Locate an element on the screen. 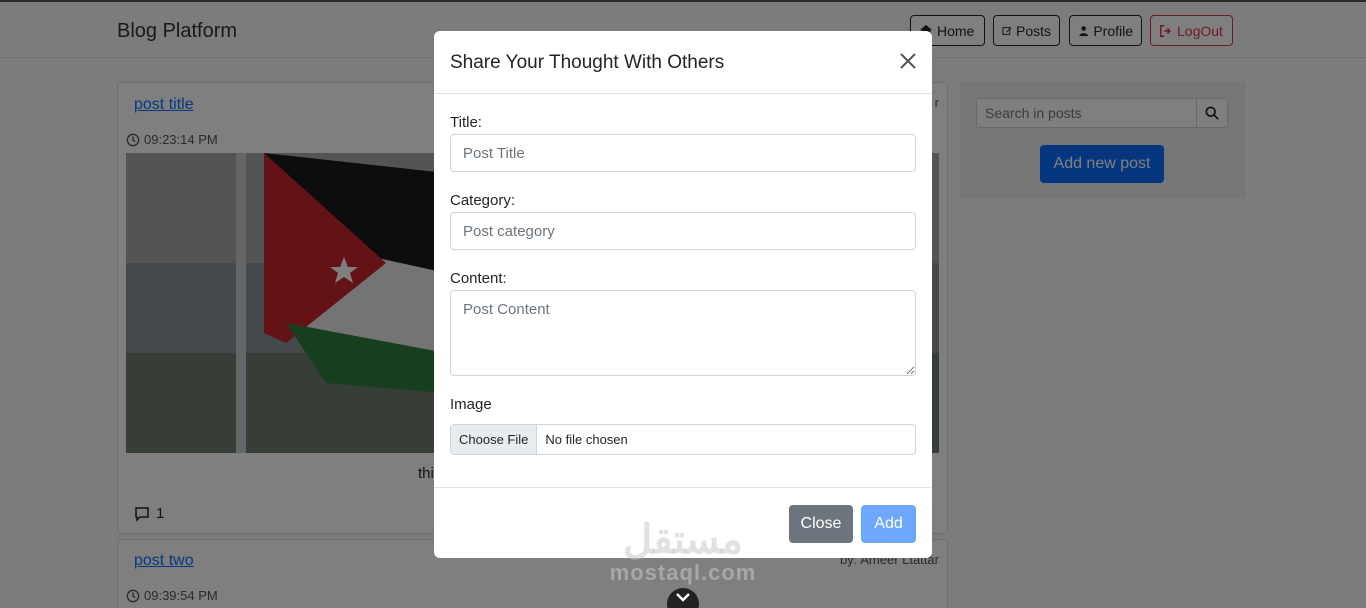 Image resolution: width=1366 pixels, height=608 pixels. add-button: Add is located at coordinates (888, 524).